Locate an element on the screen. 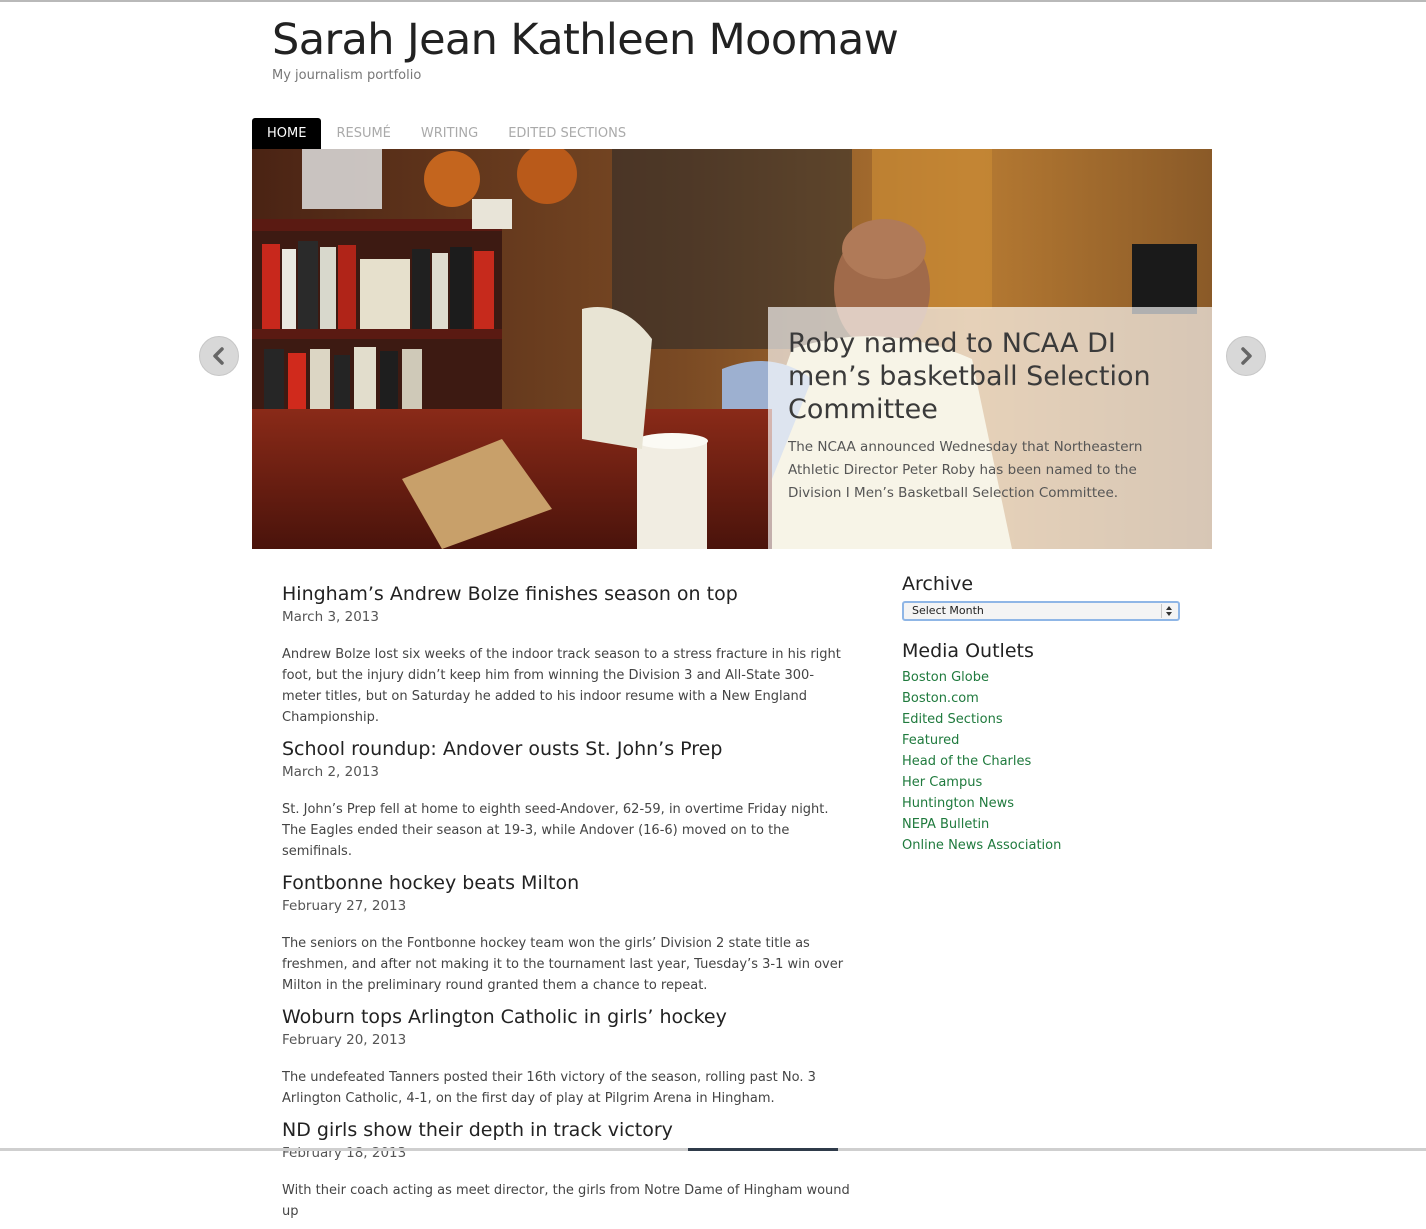 Image resolution: width=1426 pixels, height=1229 pixels. list-item: Boston Globe is located at coordinates (1047, 677).